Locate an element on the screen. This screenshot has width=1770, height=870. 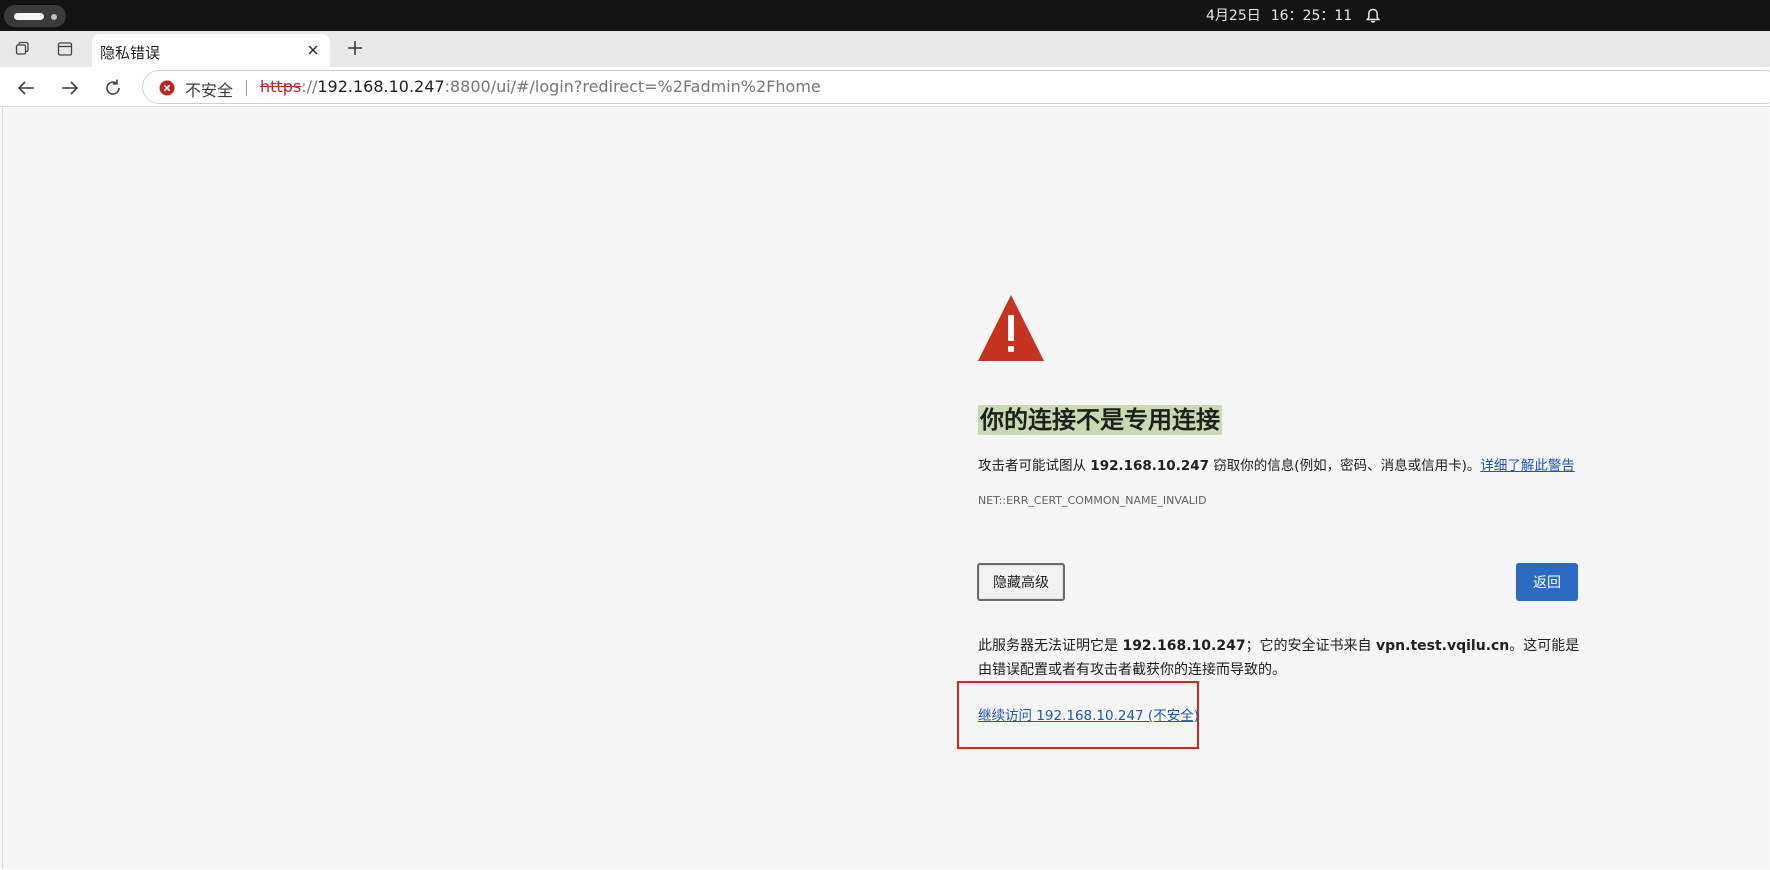
clock: 4月25日 16：25：11 is located at coordinates (1284, 16).